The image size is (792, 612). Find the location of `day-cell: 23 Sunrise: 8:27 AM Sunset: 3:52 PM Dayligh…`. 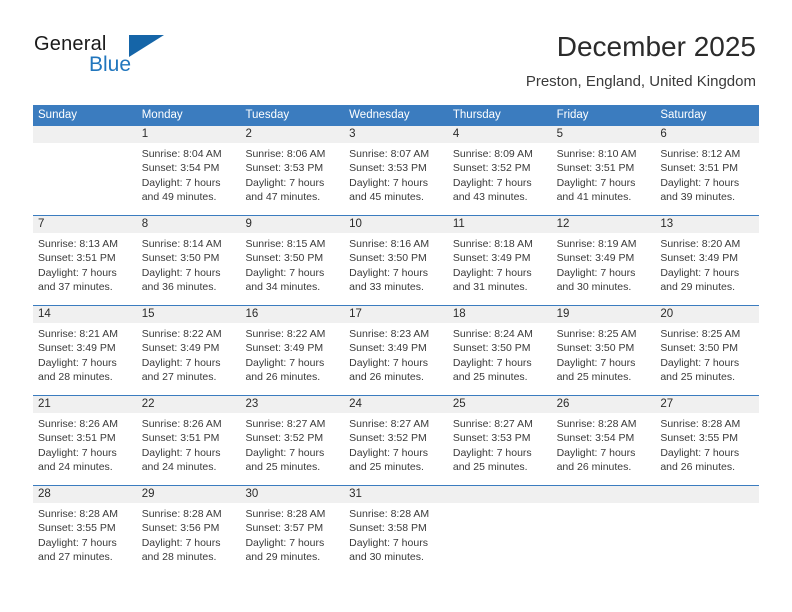

day-cell: 23 Sunrise: 8:27 AM Sunset: 3:52 PM Dayligh… is located at coordinates (292, 440).